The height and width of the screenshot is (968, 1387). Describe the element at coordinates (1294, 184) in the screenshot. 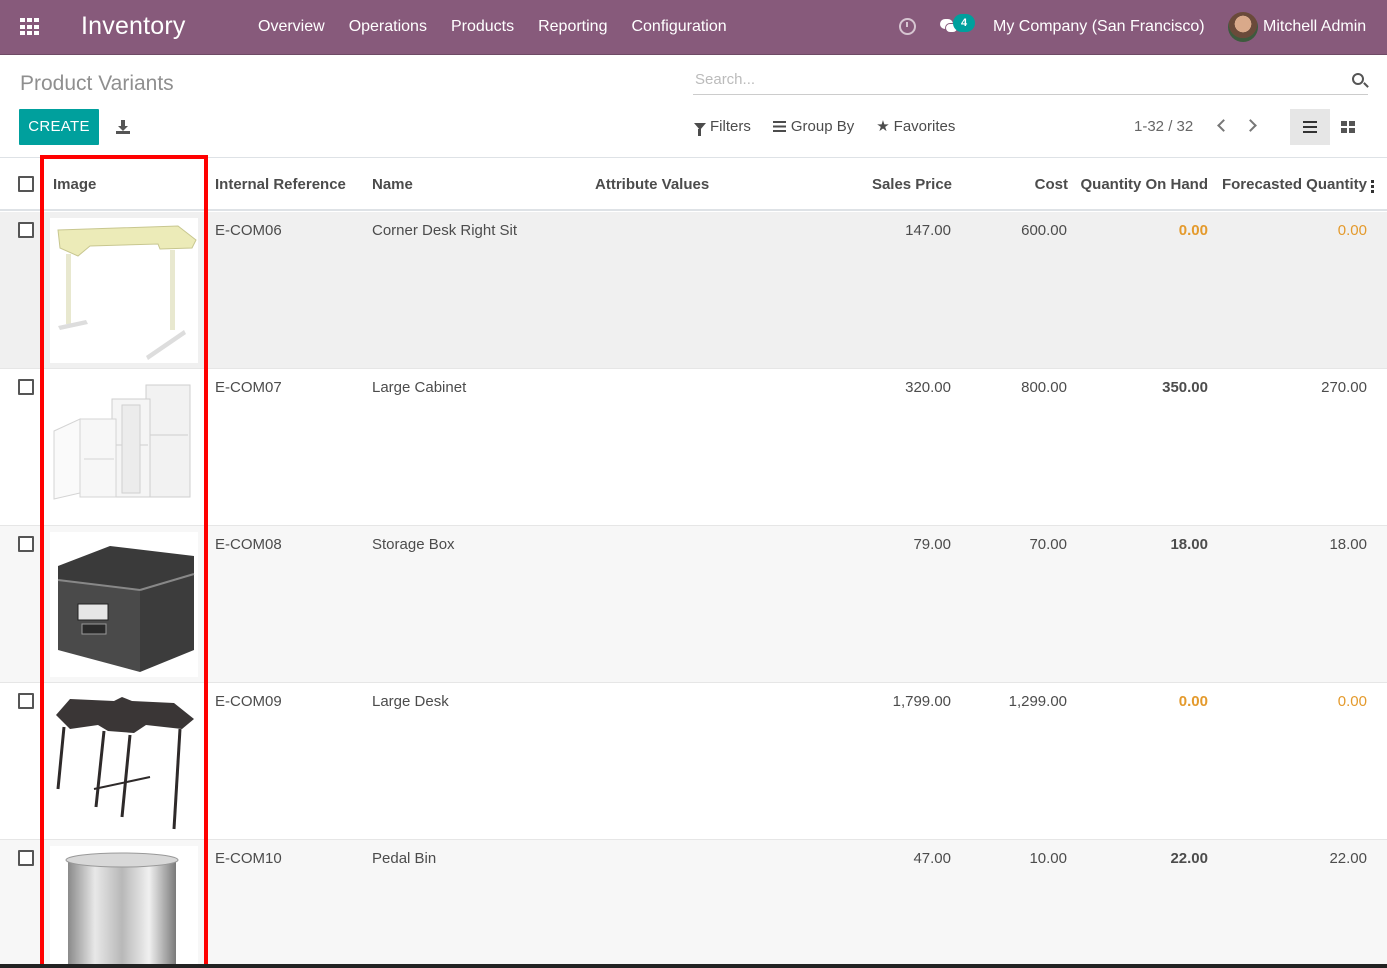

I see `header-forecasted-quantity: Forecasted Quantity` at that location.